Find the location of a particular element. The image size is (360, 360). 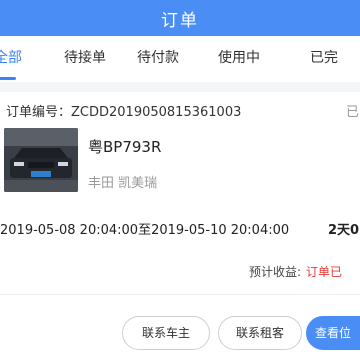

income-value: 订单已 is located at coordinates (324, 272).